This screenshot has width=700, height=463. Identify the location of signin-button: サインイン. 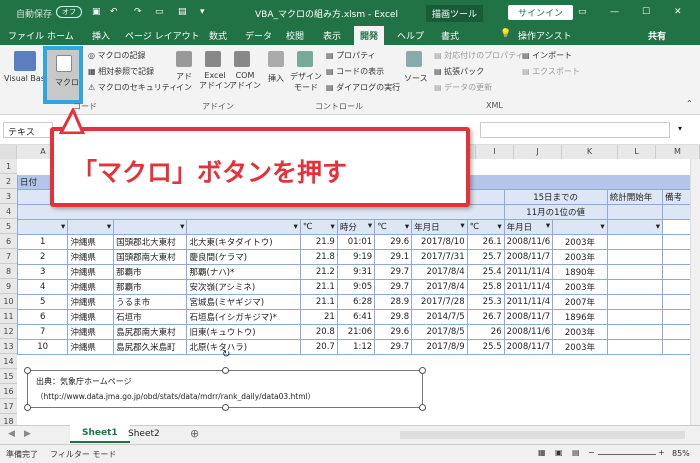
(541, 12).